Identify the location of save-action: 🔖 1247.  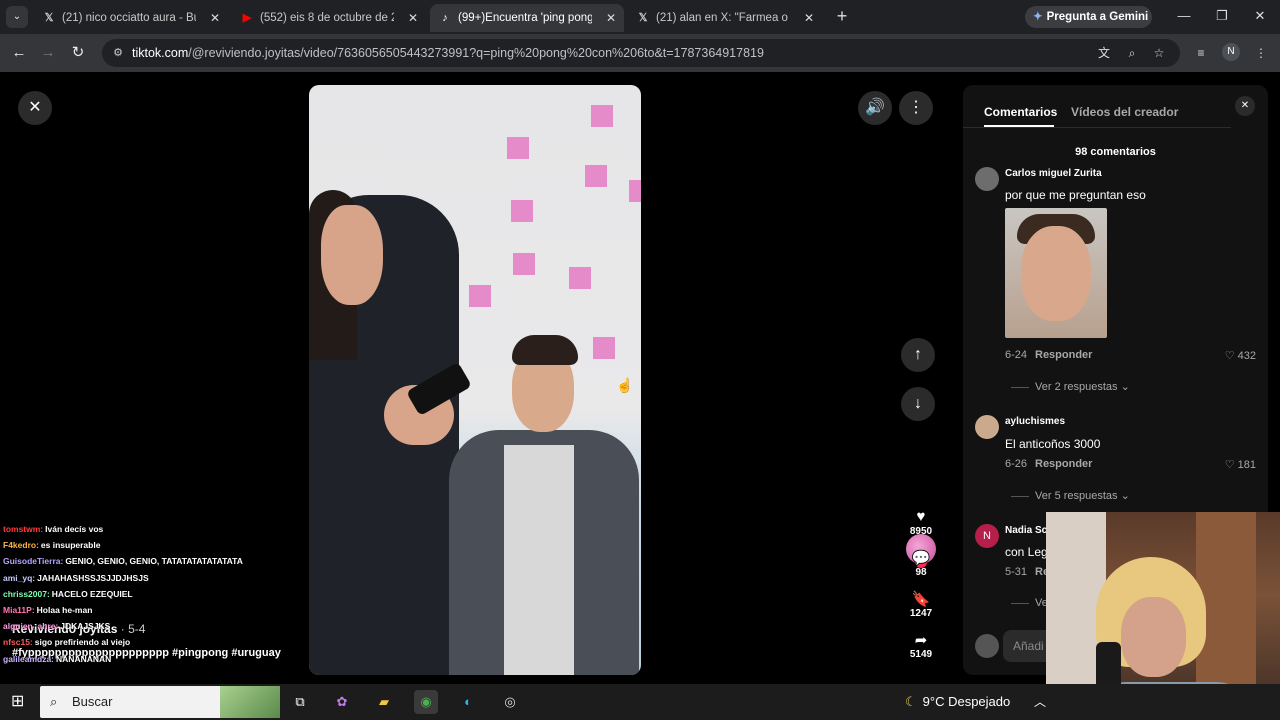
(921, 604).